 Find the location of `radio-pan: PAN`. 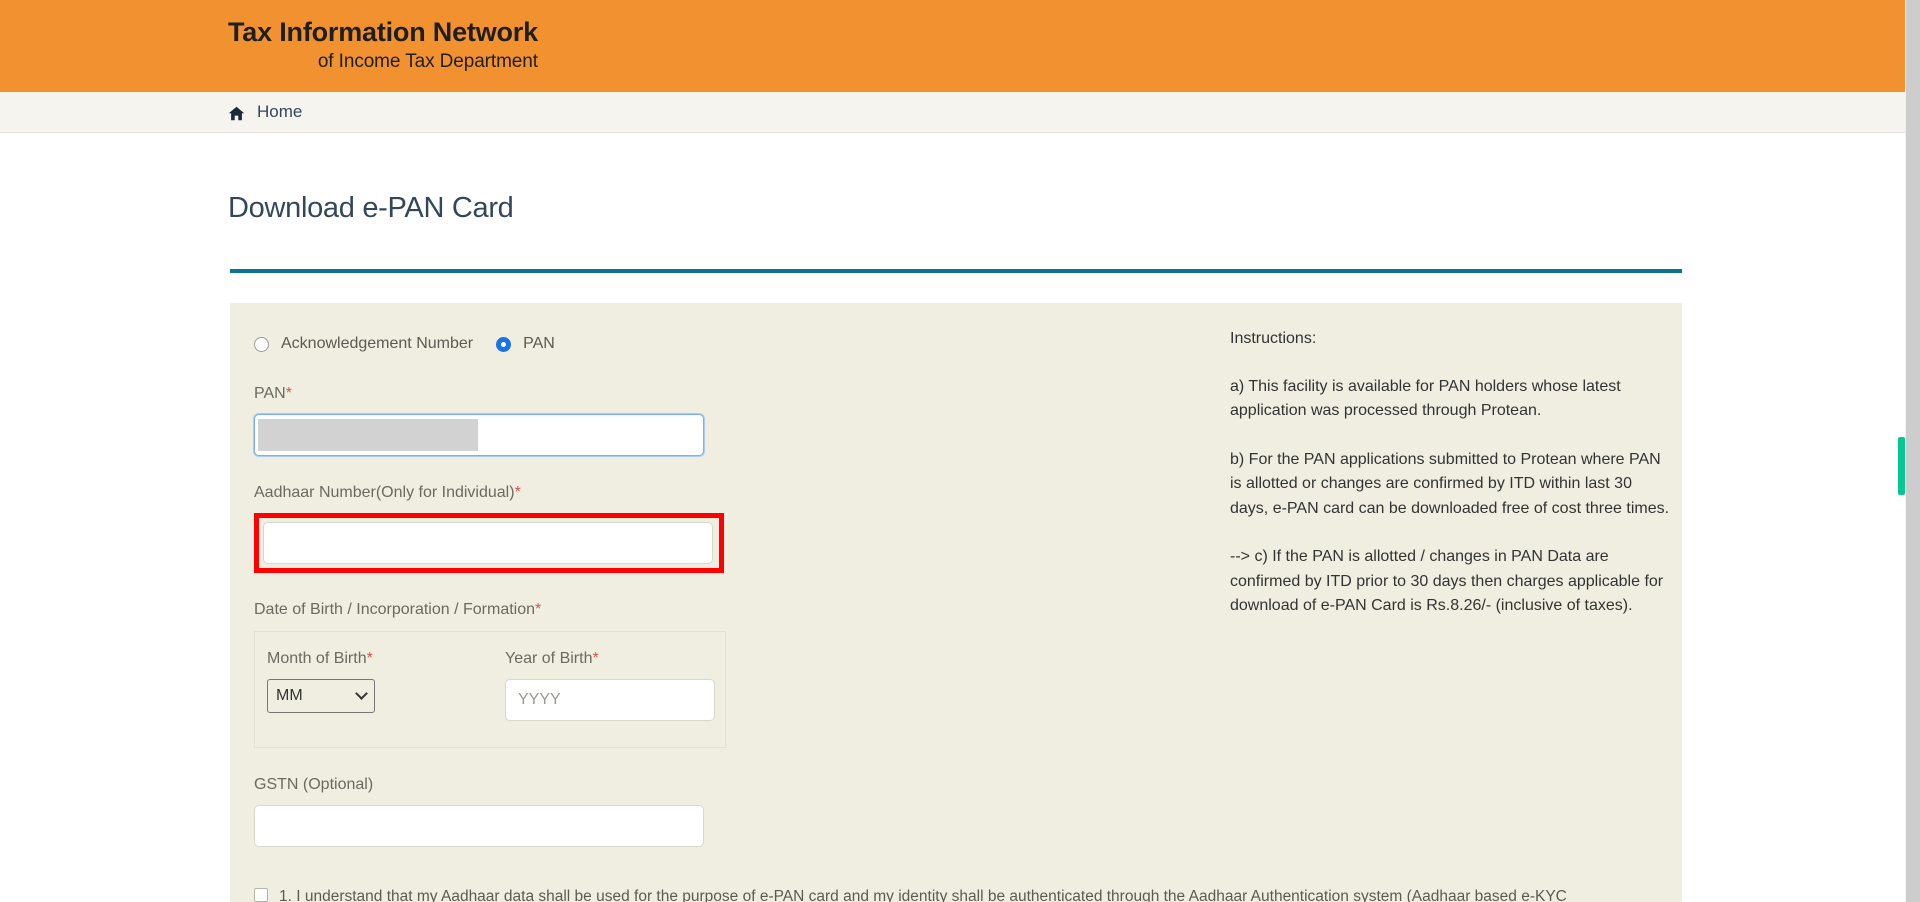

radio-pan: PAN is located at coordinates (525, 344).